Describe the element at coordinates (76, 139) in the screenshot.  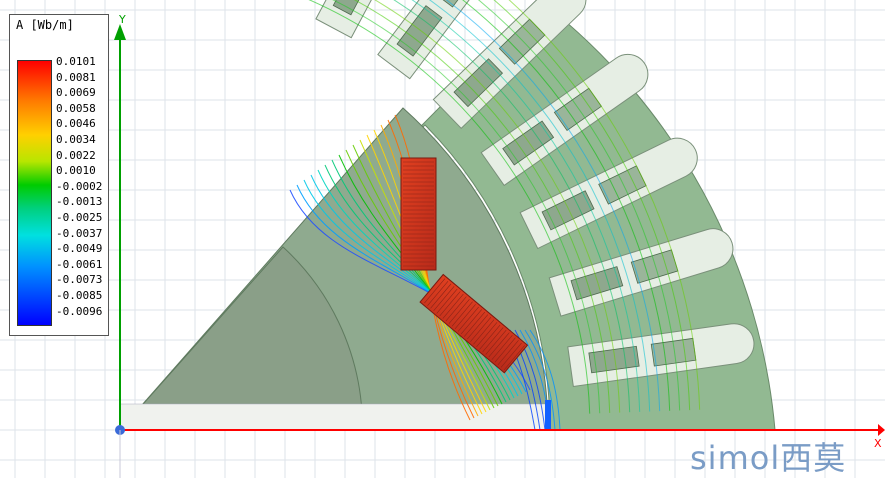
I see `legend-tick-label: 0.0034` at that location.